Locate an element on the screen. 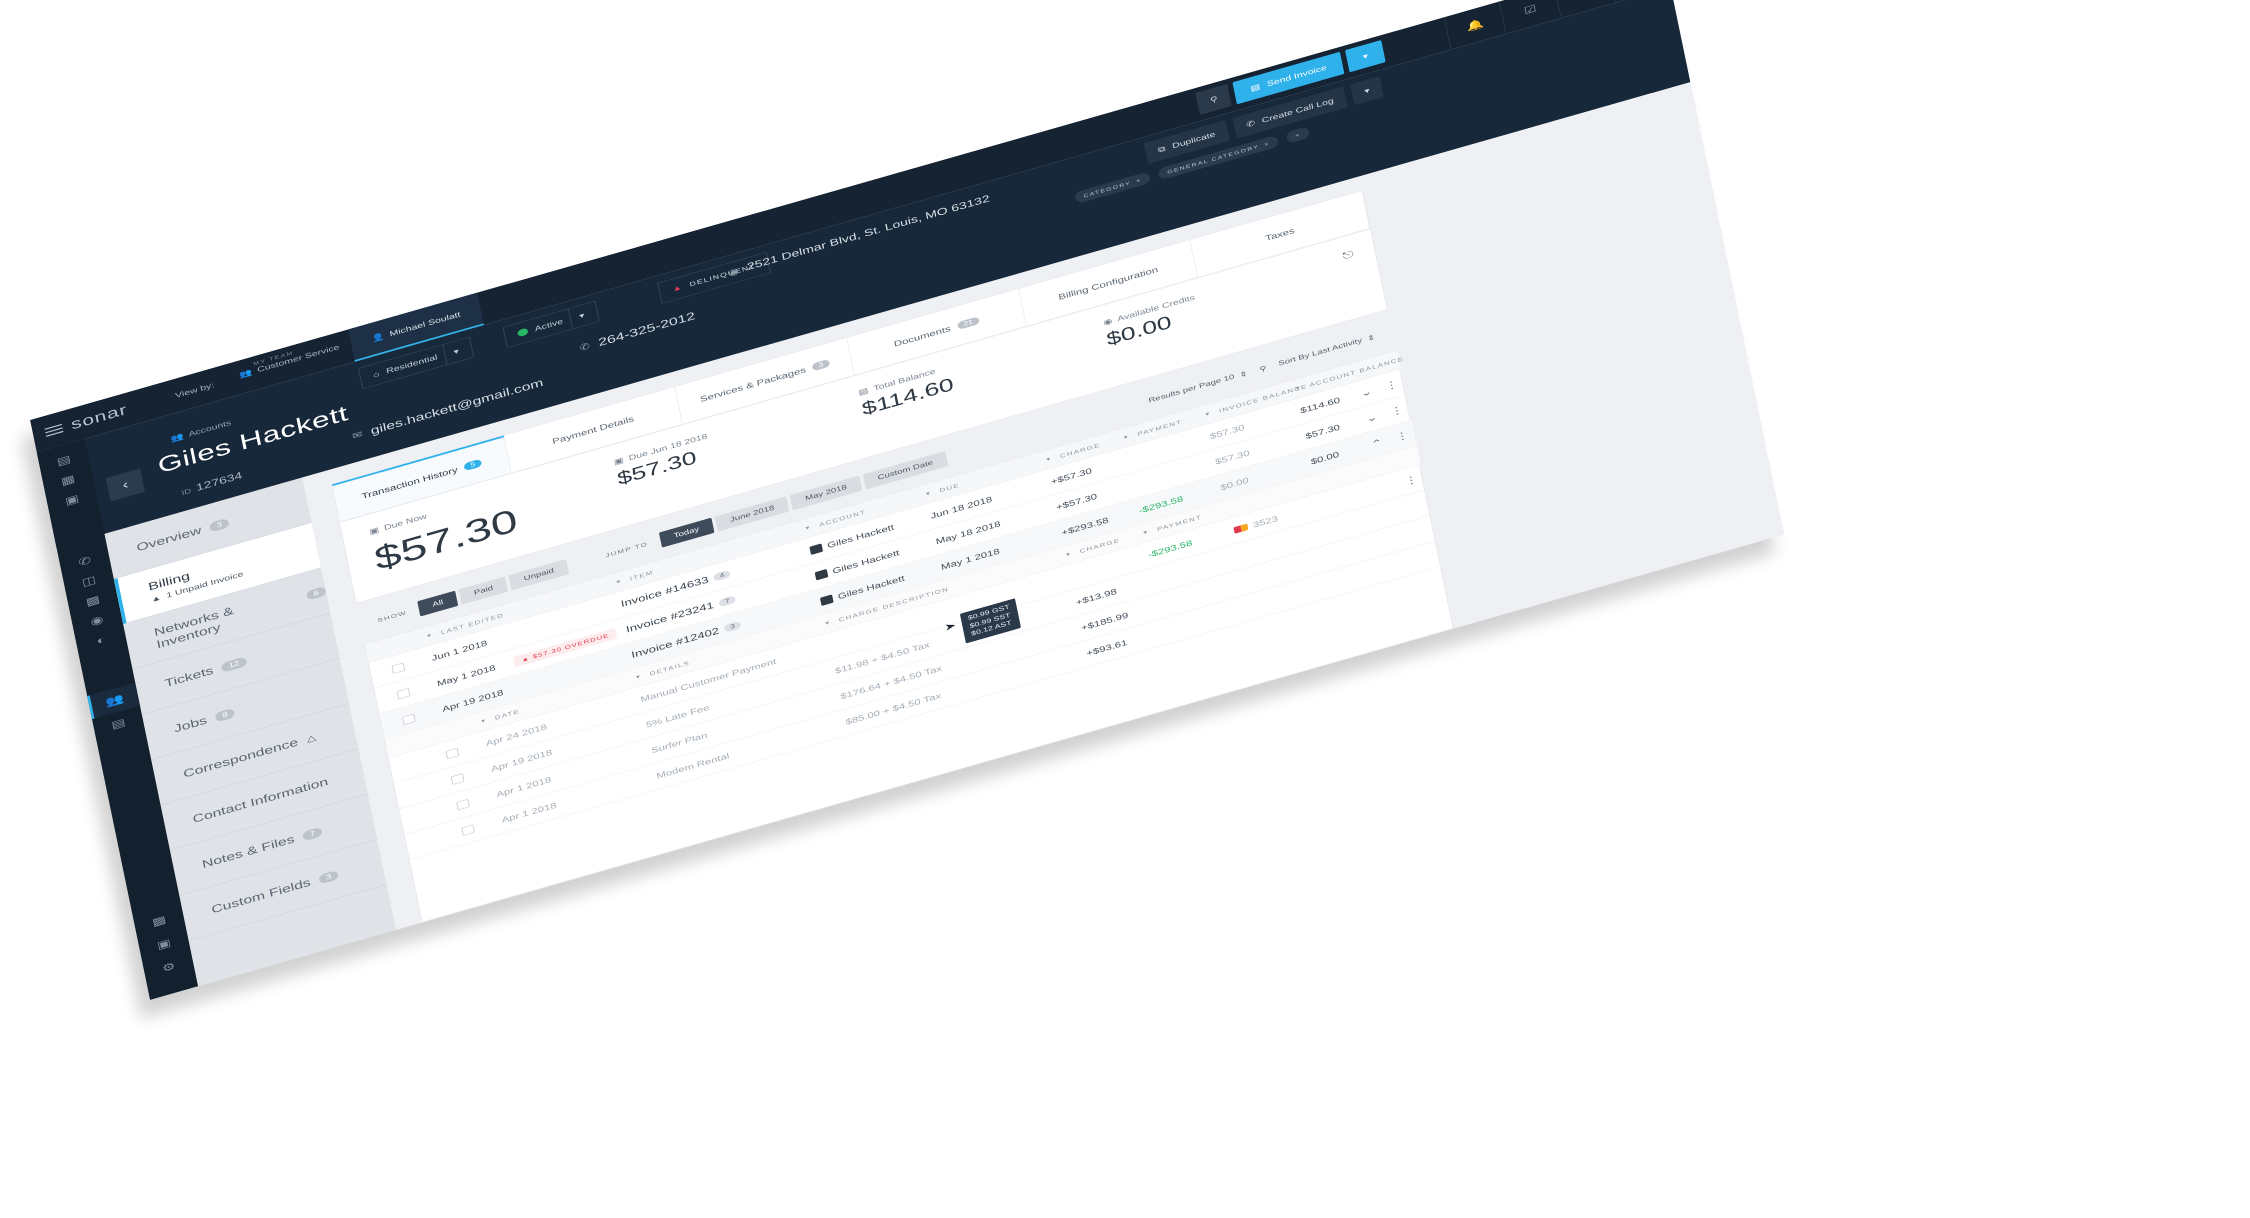  more-actions-button: ▾ is located at coordinates (1367, 91).